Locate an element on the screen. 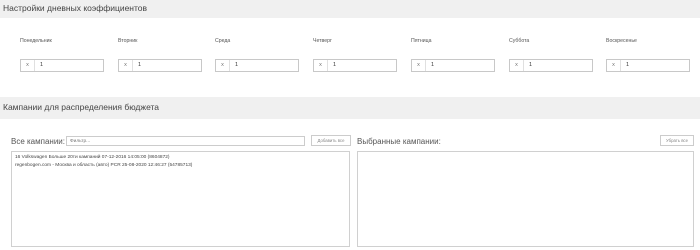  all-campaigns-label: Все кампании: is located at coordinates (38, 141).